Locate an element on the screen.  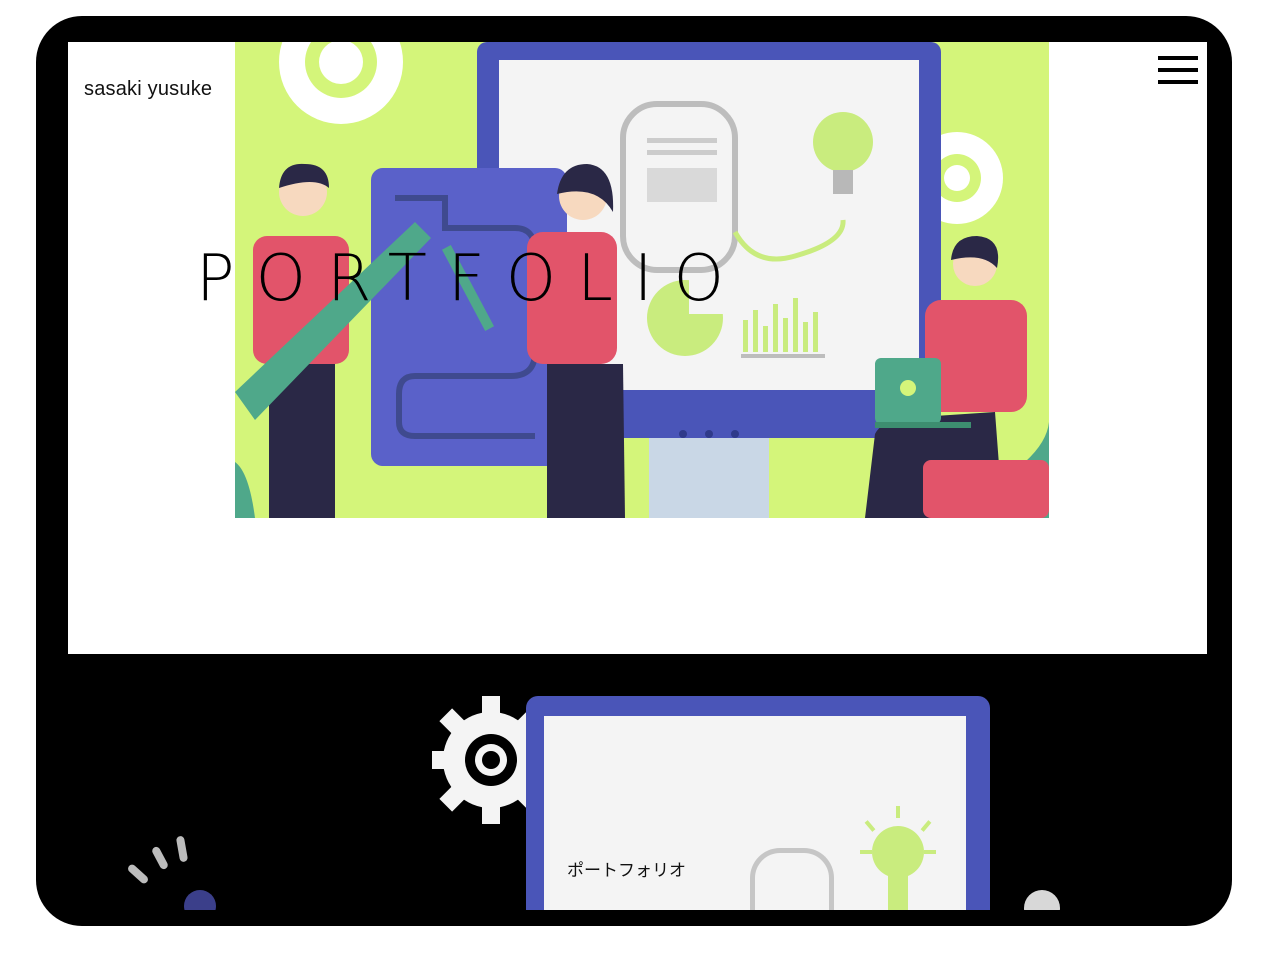
light-bulb-icon is located at coordinates (898, 858).